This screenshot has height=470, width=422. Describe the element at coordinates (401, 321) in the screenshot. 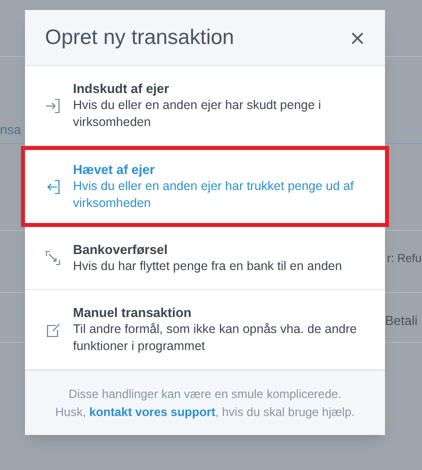

I see `background-text: Betali` at that location.